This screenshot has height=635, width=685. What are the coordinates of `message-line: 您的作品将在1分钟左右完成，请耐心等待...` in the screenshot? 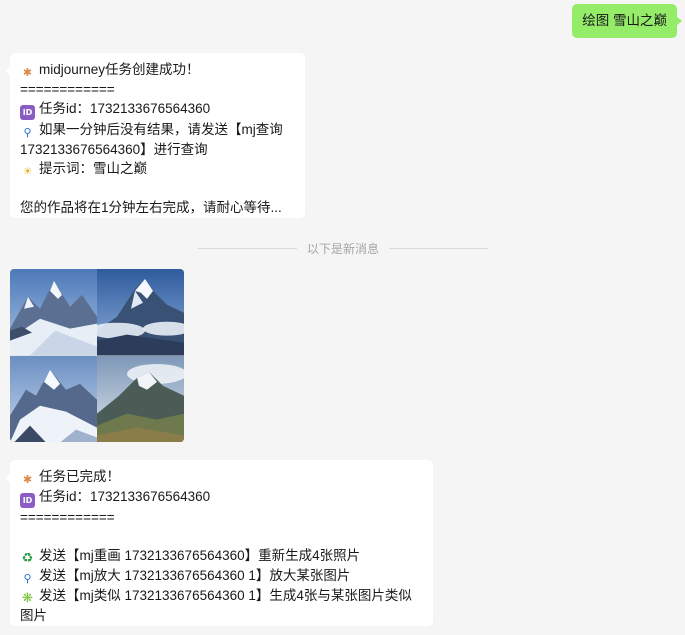 It's located at (151, 207).